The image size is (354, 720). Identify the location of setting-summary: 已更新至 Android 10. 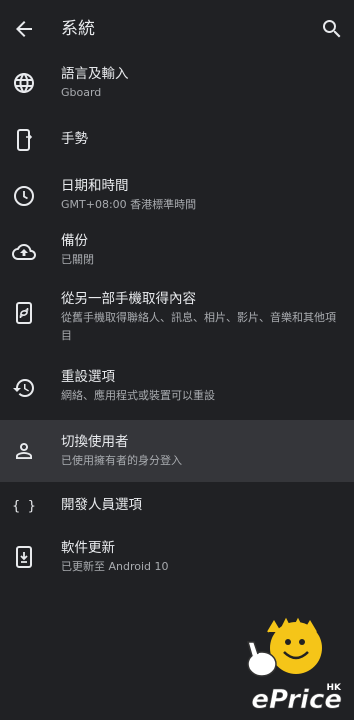
(115, 566).